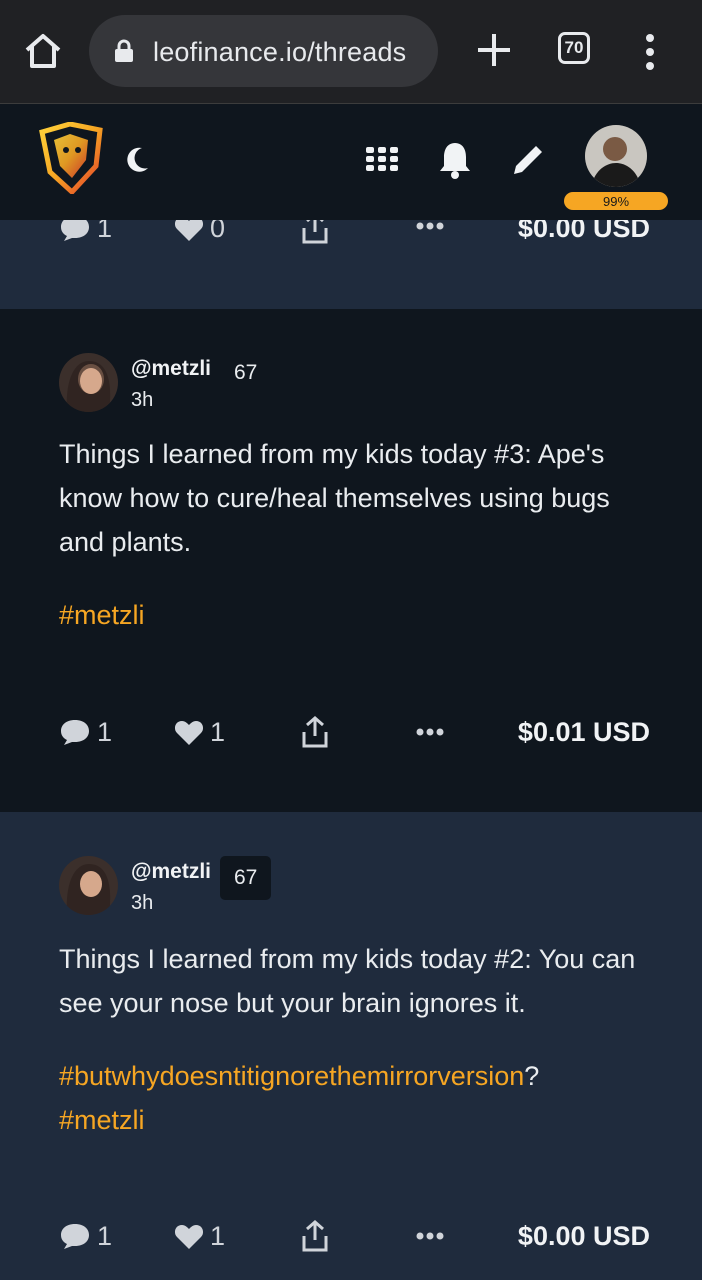 This screenshot has width=702, height=1280. What do you see at coordinates (43, 51) in the screenshot?
I see `home-icon` at bounding box center [43, 51].